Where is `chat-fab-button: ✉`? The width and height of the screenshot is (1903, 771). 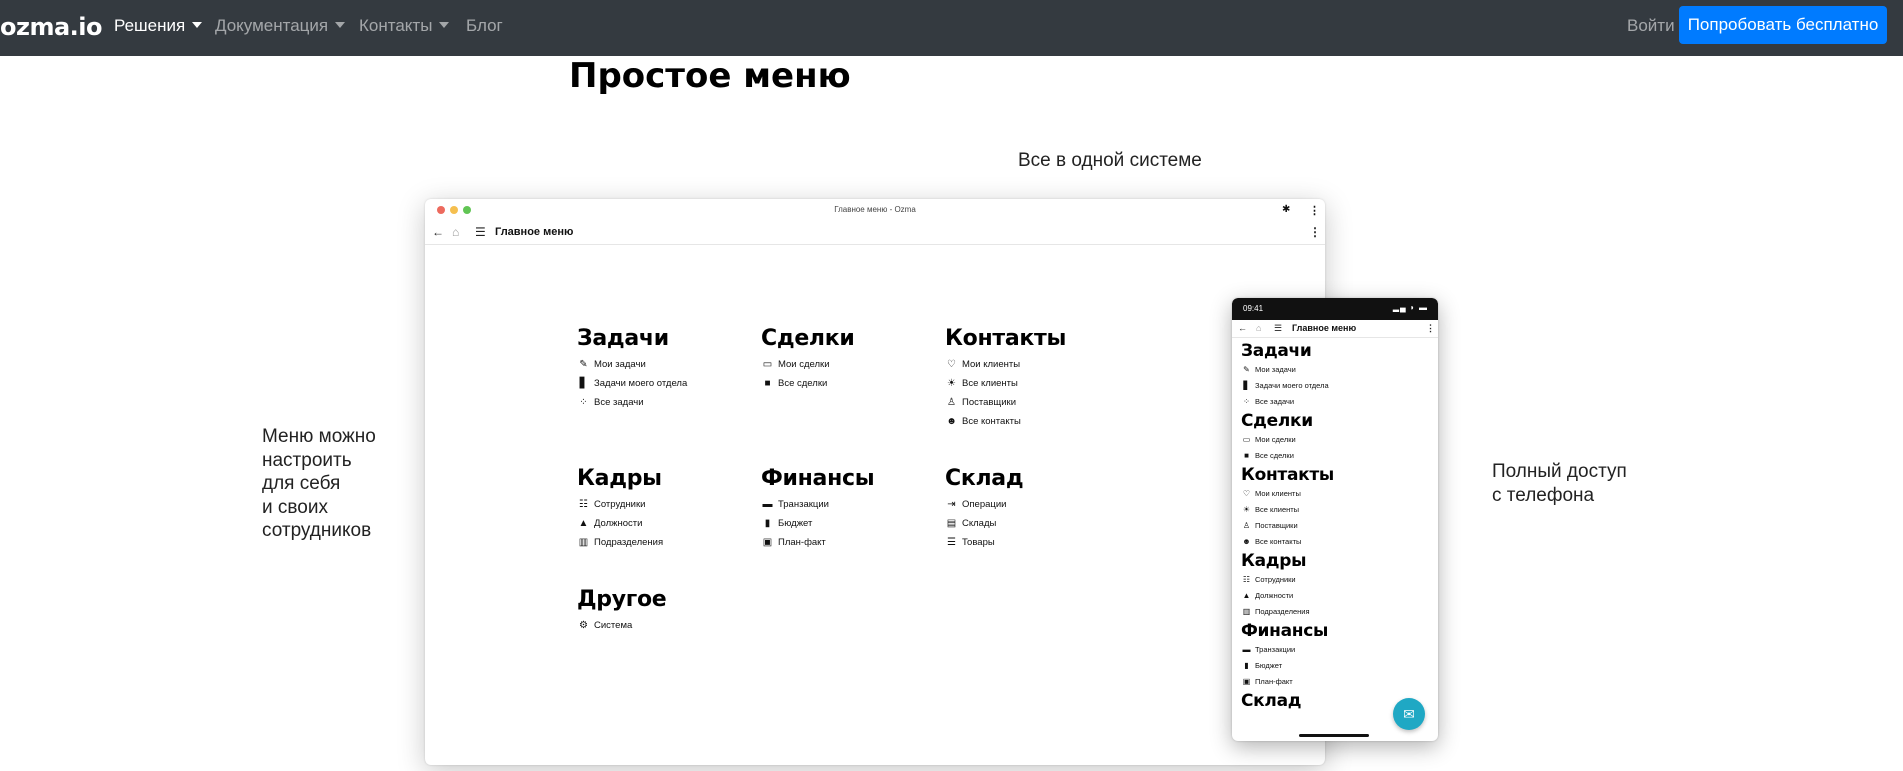 chat-fab-button: ✉ is located at coordinates (1409, 714).